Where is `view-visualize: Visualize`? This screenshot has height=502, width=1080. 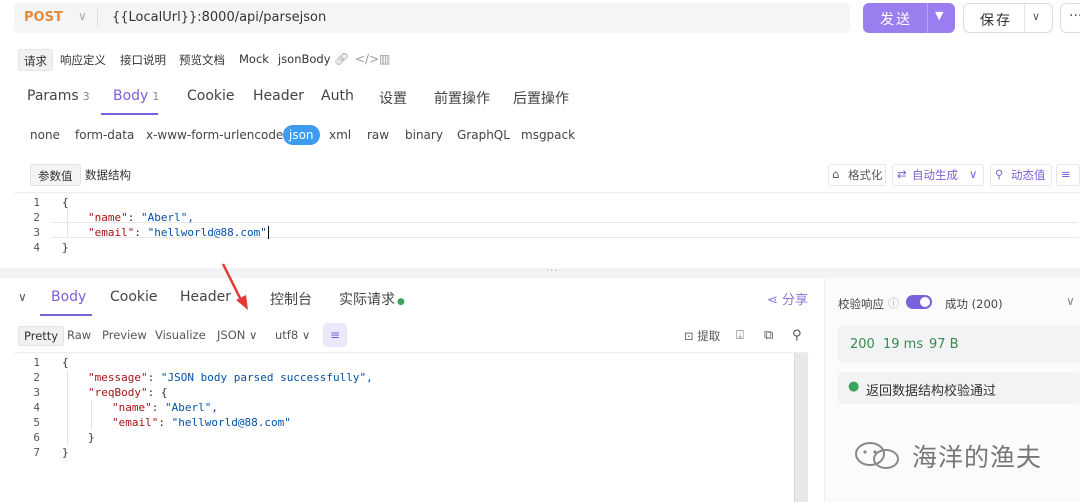
view-visualize: Visualize is located at coordinates (180, 335).